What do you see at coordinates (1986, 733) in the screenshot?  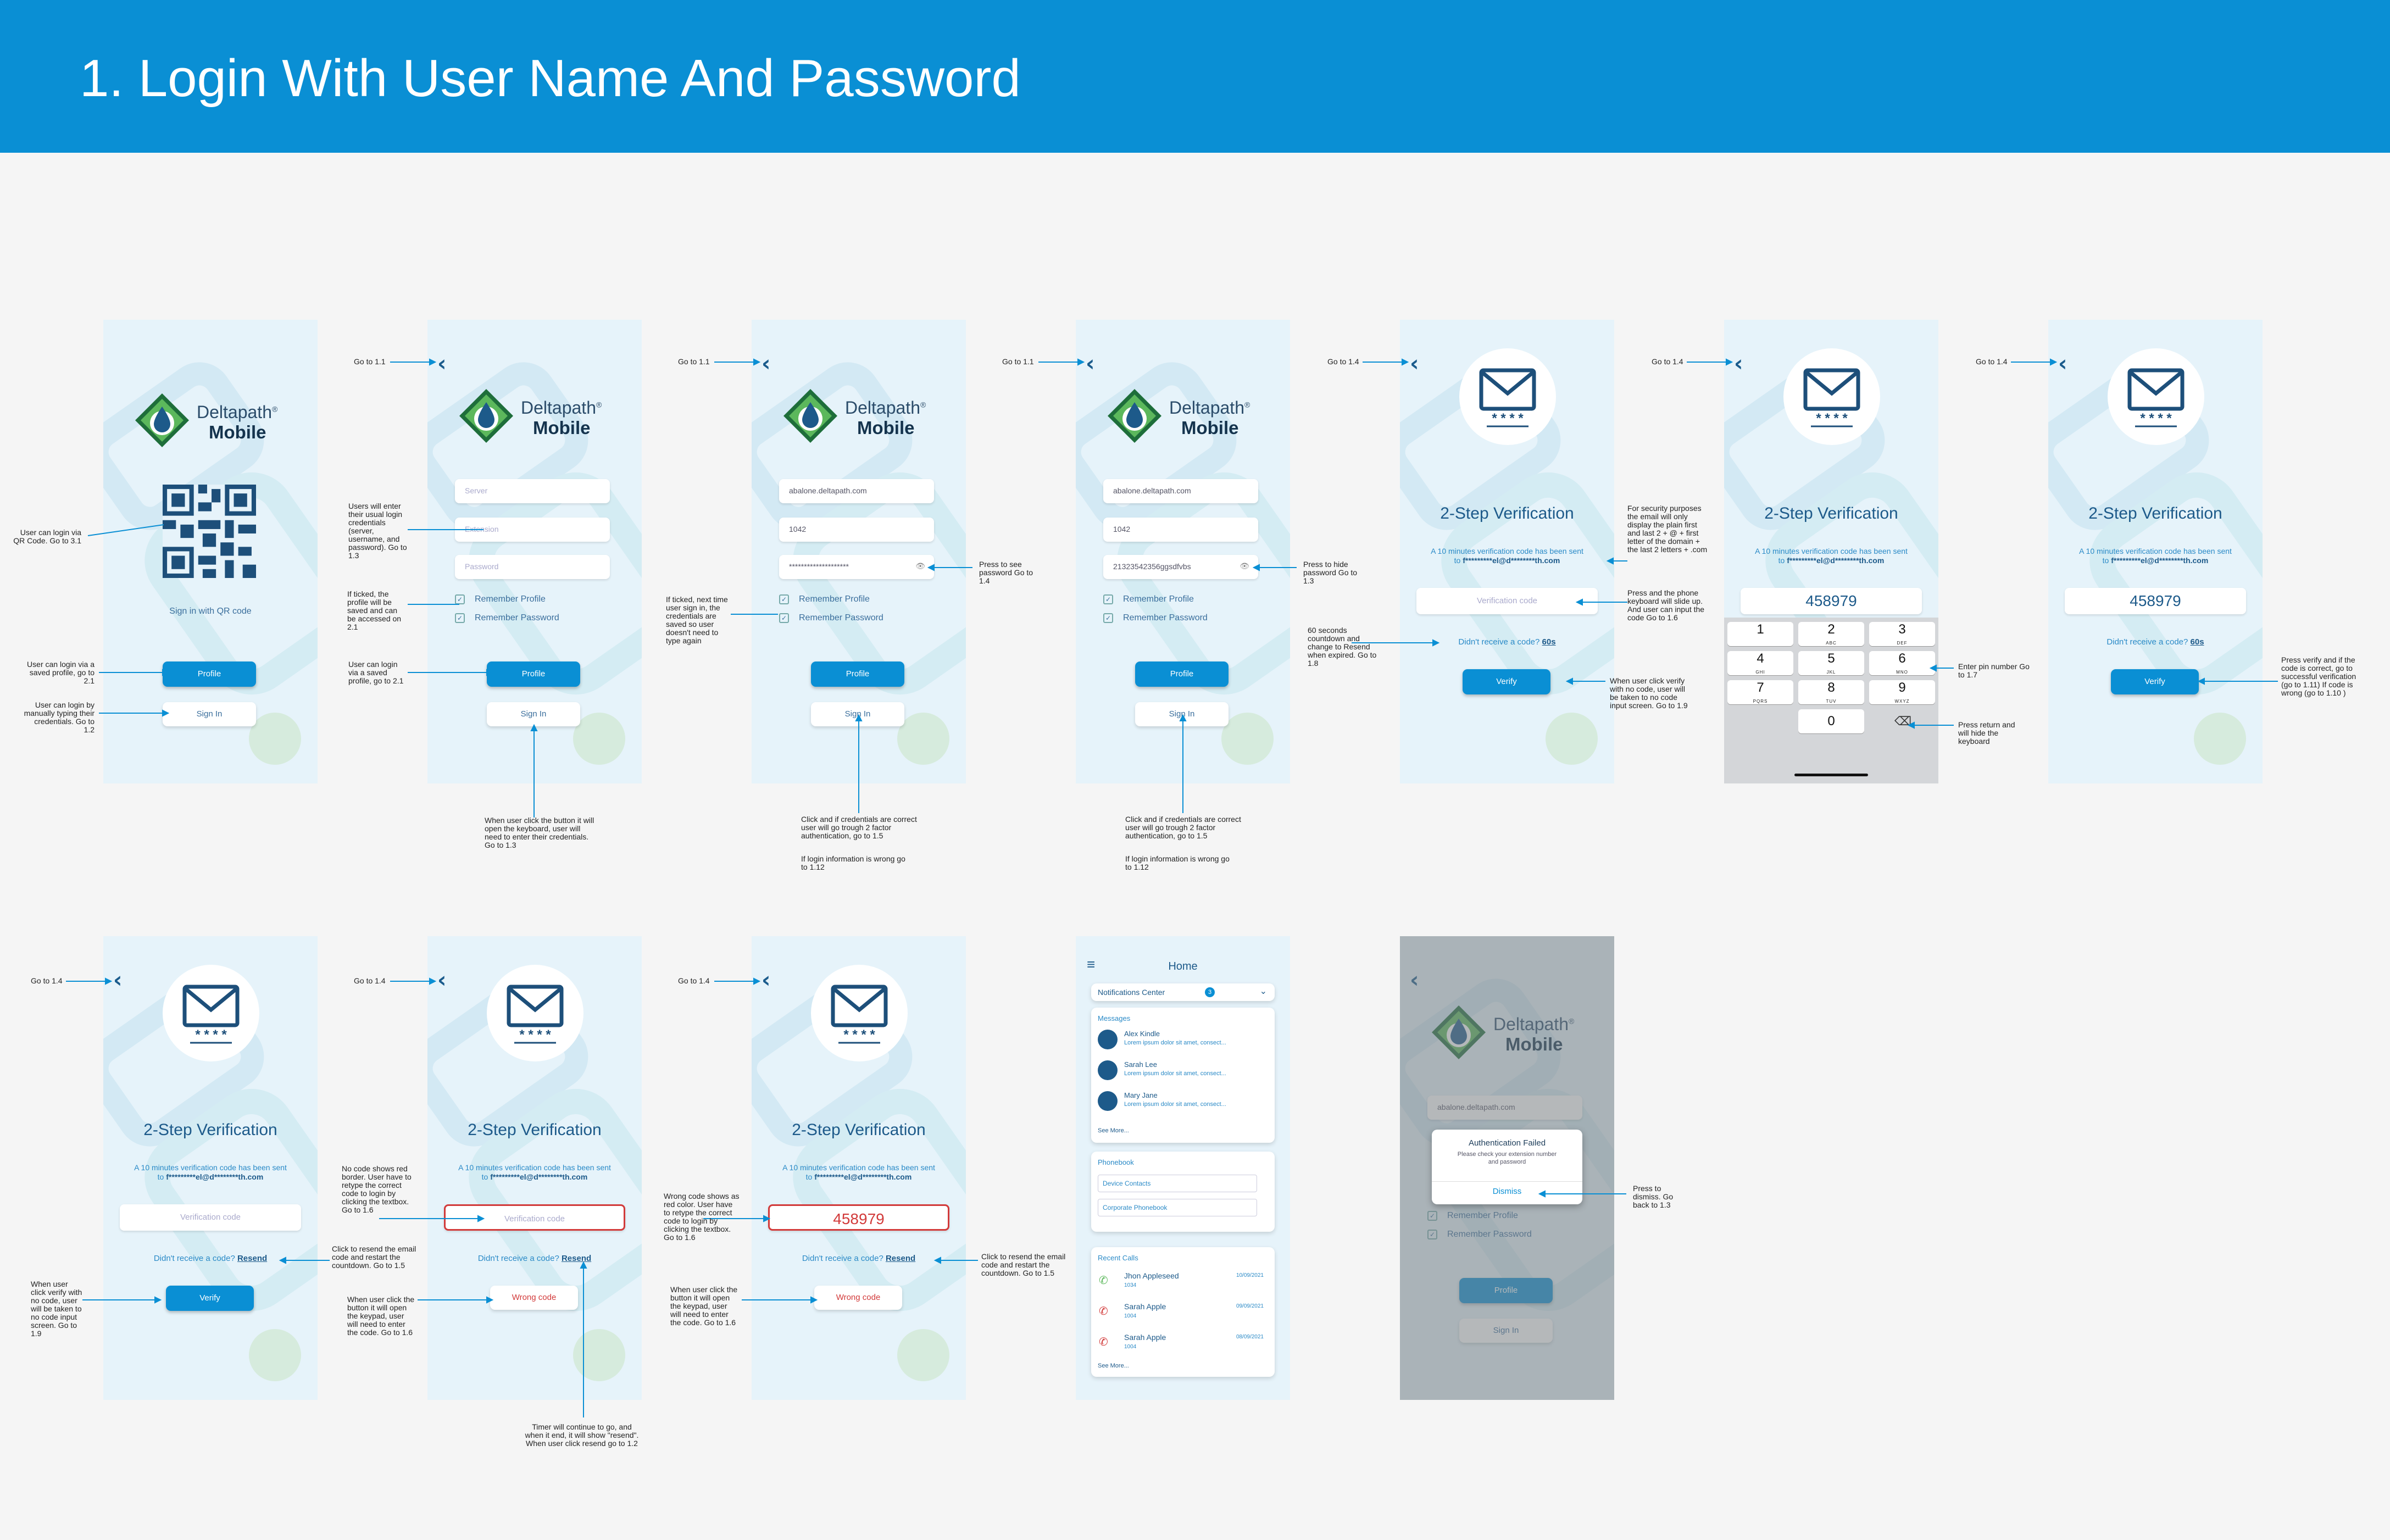 I see `annotation: Press return and will hide the keyboard` at bounding box center [1986, 733].